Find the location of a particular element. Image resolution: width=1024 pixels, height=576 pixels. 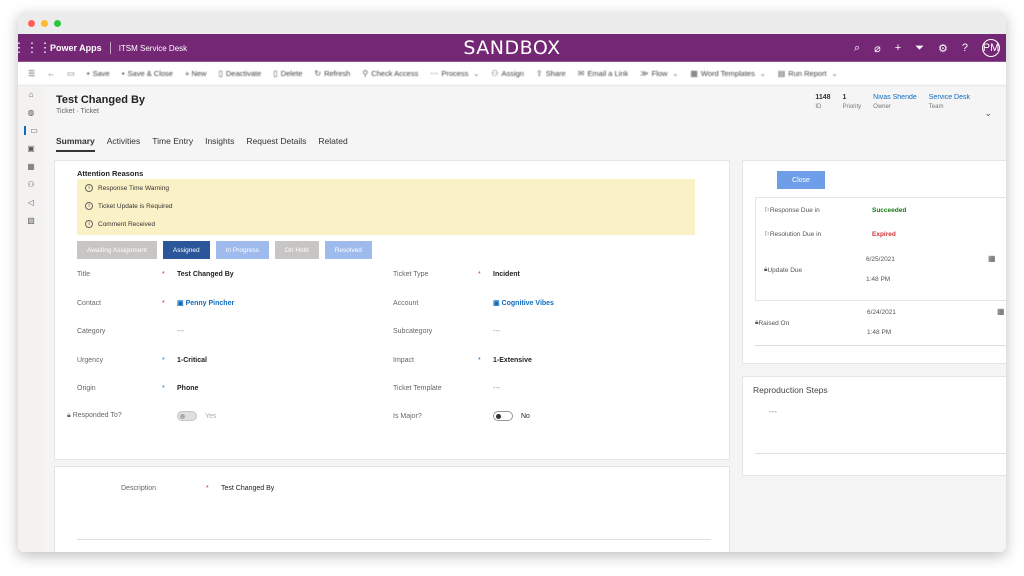

form-icon: ▭ is located at coordinates (71, 73).